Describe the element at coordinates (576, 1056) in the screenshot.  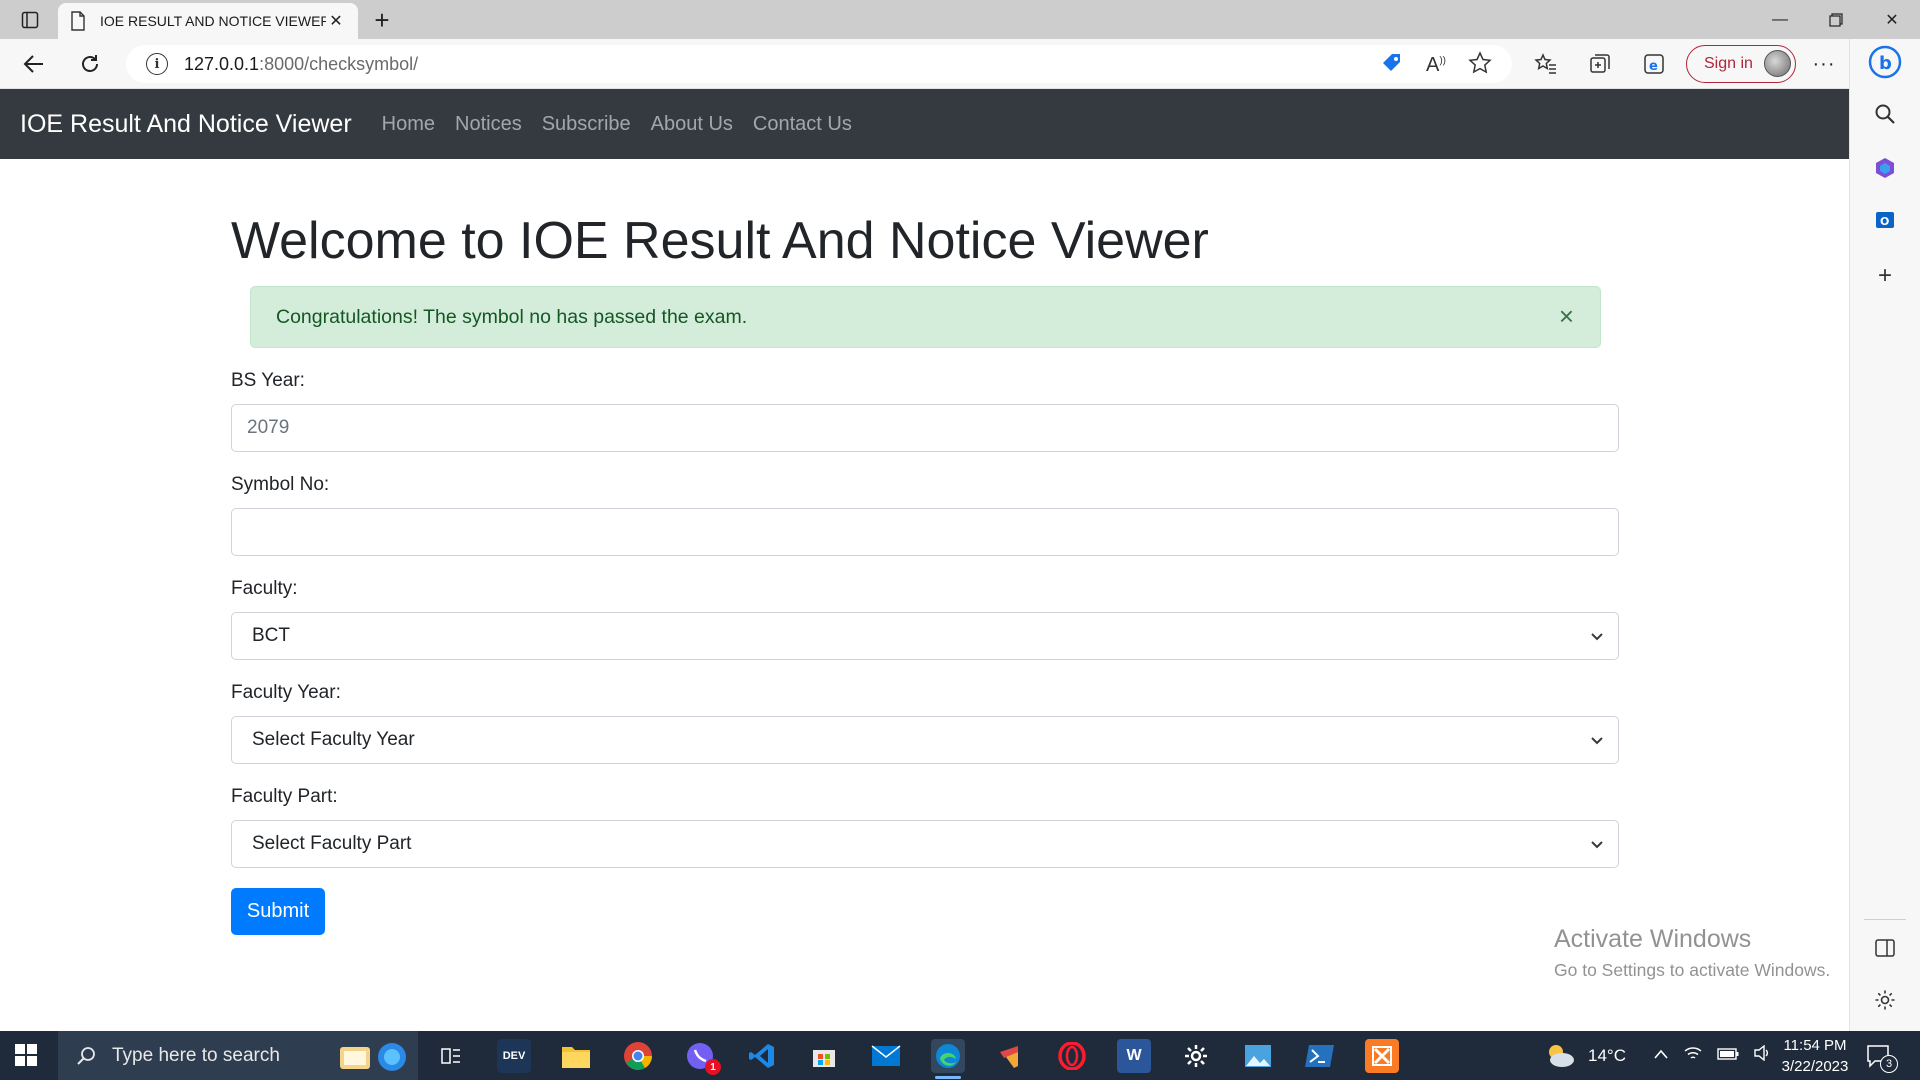
I see `file-explorer-icon` at that location.